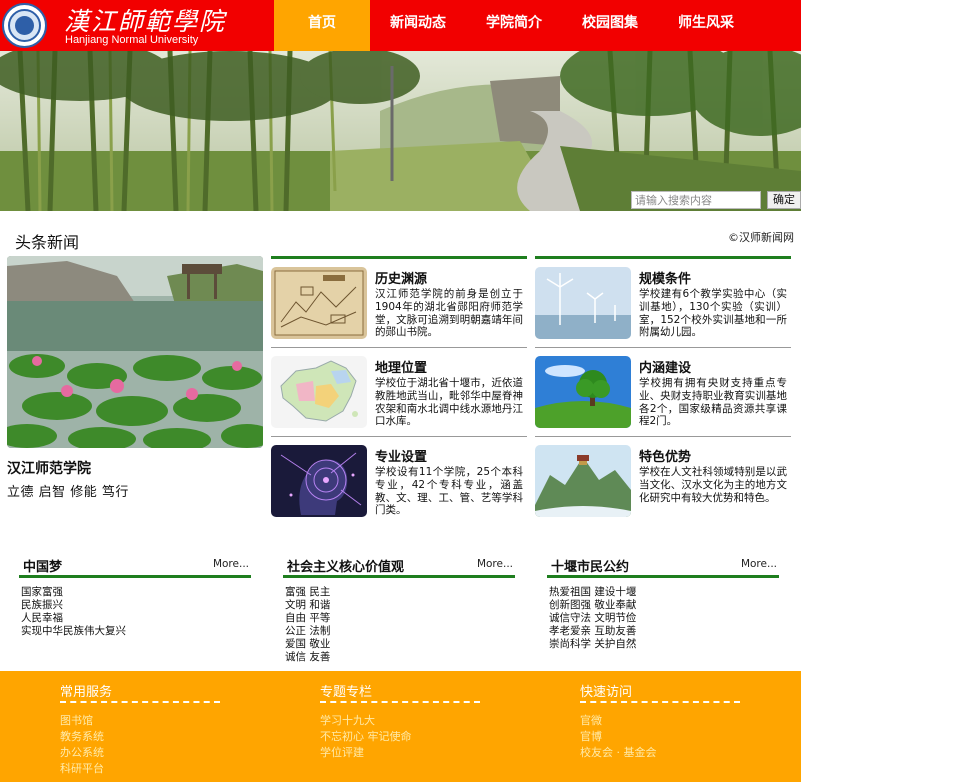 The height and width of the screenshot is (782, 960). I want to click on list-item: 崇尚科学 关护自然, so click(593, 644).